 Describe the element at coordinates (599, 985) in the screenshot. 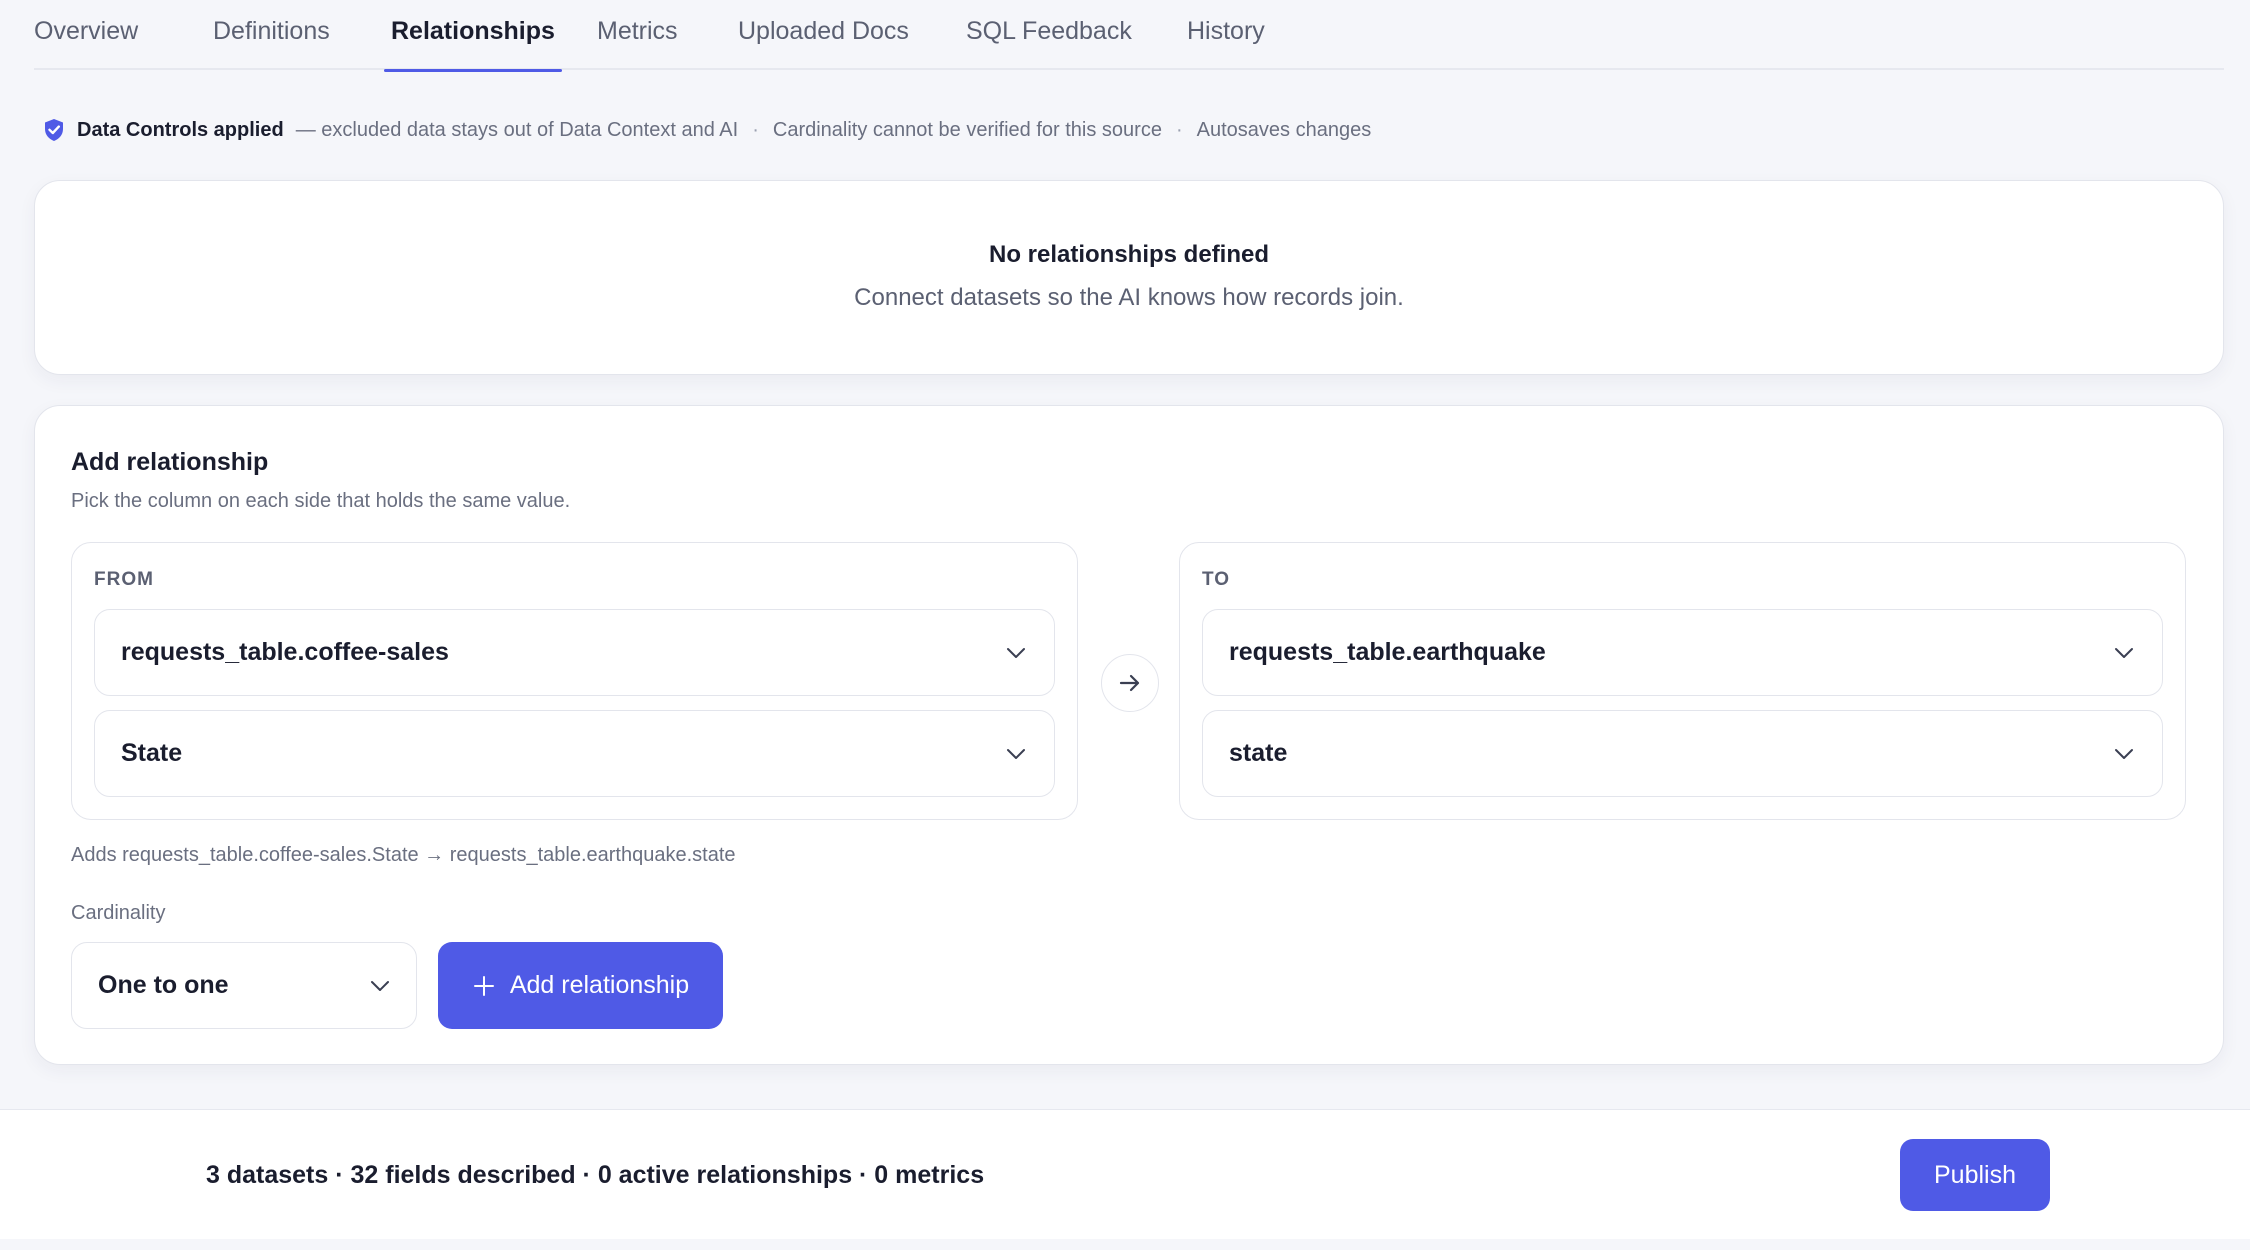

I see `add-relationship-button-label: Add relationship` at that location.